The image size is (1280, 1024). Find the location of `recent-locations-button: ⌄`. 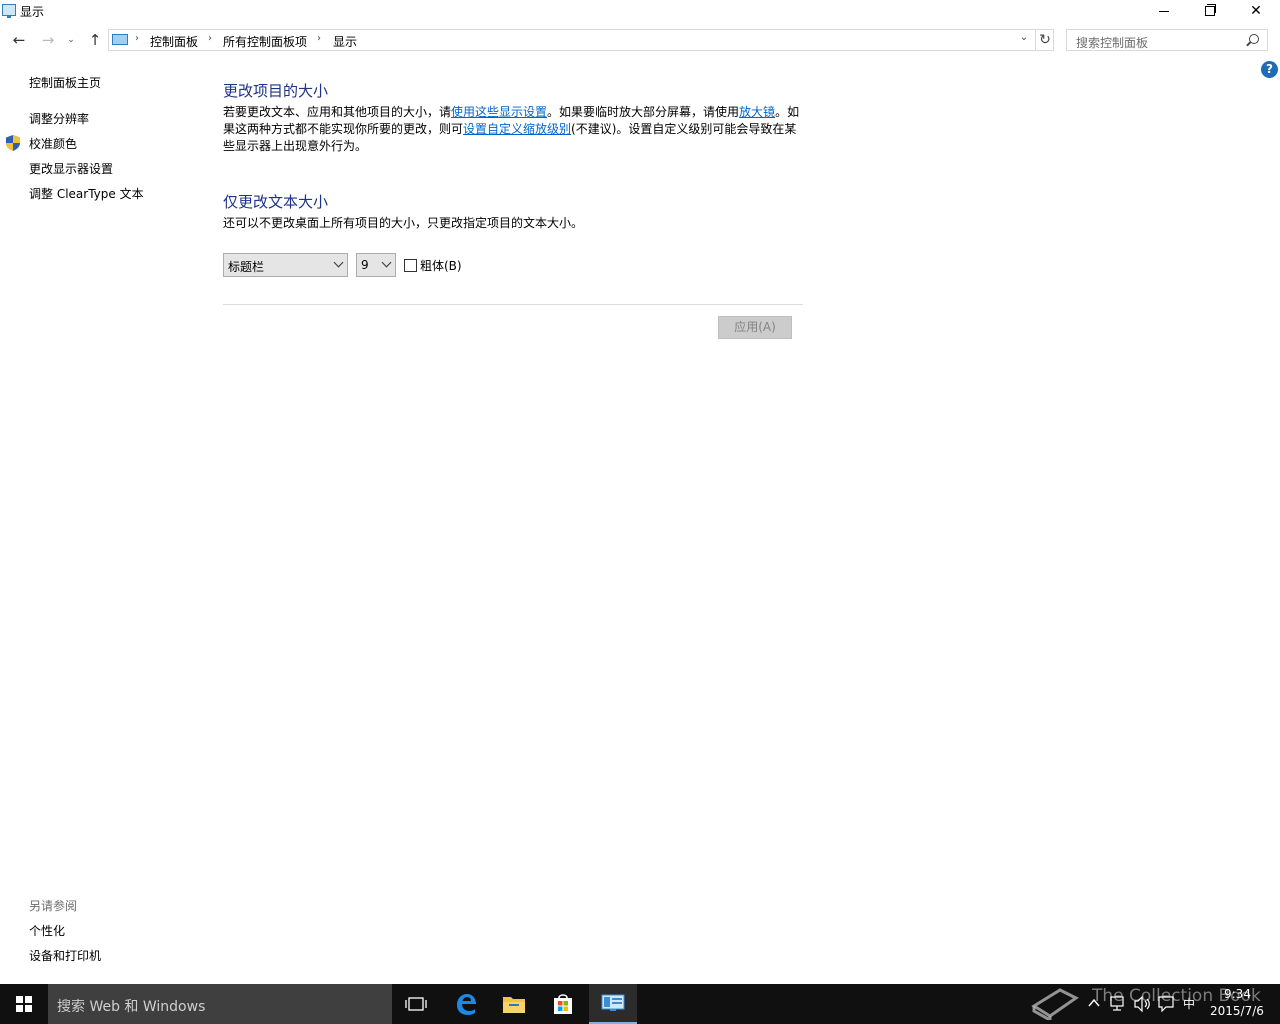

recent-locations-button: ⌄ is located at coordinates (71, 40).